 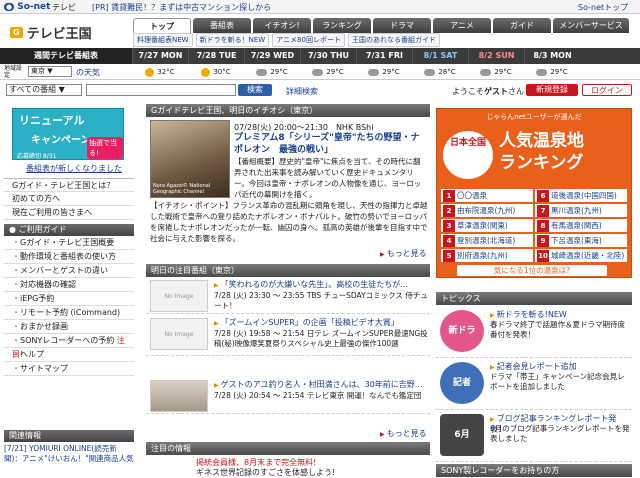 What do you see at coordinates (88, 72) in the screenshot?
I see `weather-link: の天気` at bounding box center [88, 72].